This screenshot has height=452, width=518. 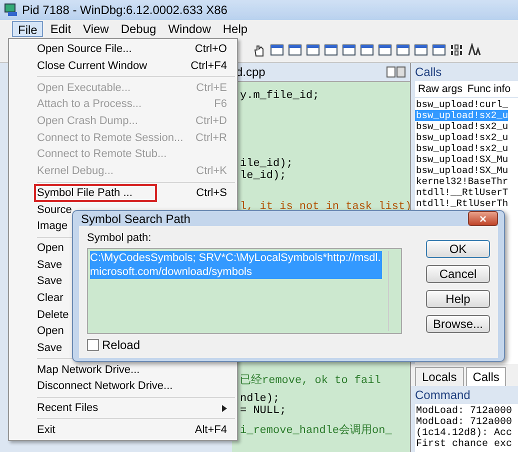 What do you see at coordinates (125, 10) in the screenshot?
I see `window-title: Pid 7188 - WinDbg:6.12.0002.633 X86` at bounding box center [125, 10].